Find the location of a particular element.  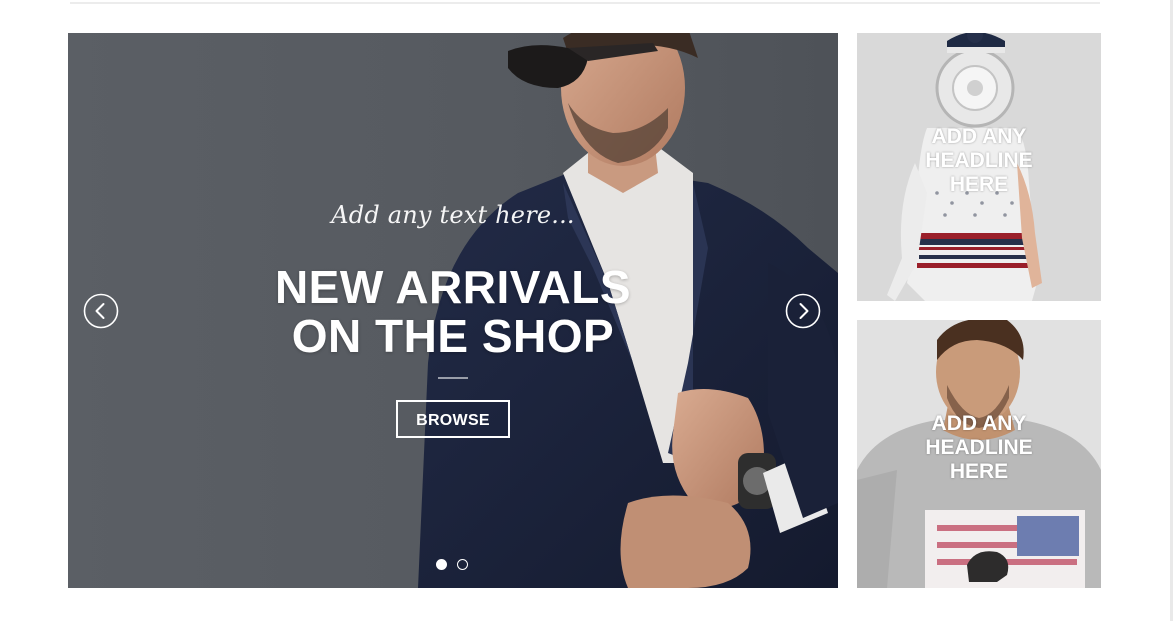

browse-button: BROWSE is located at coordinates (453, 419).